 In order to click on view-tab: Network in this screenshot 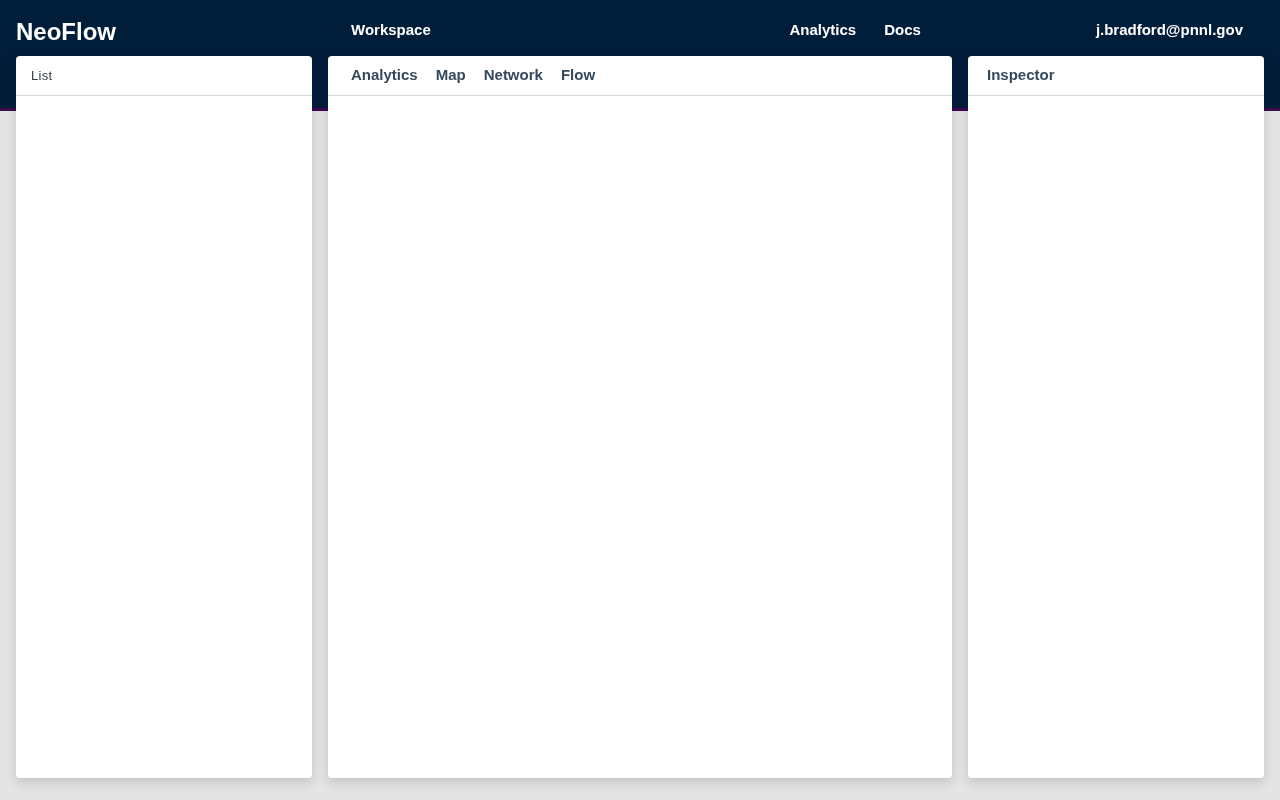, I will do `click(513, 75)`.